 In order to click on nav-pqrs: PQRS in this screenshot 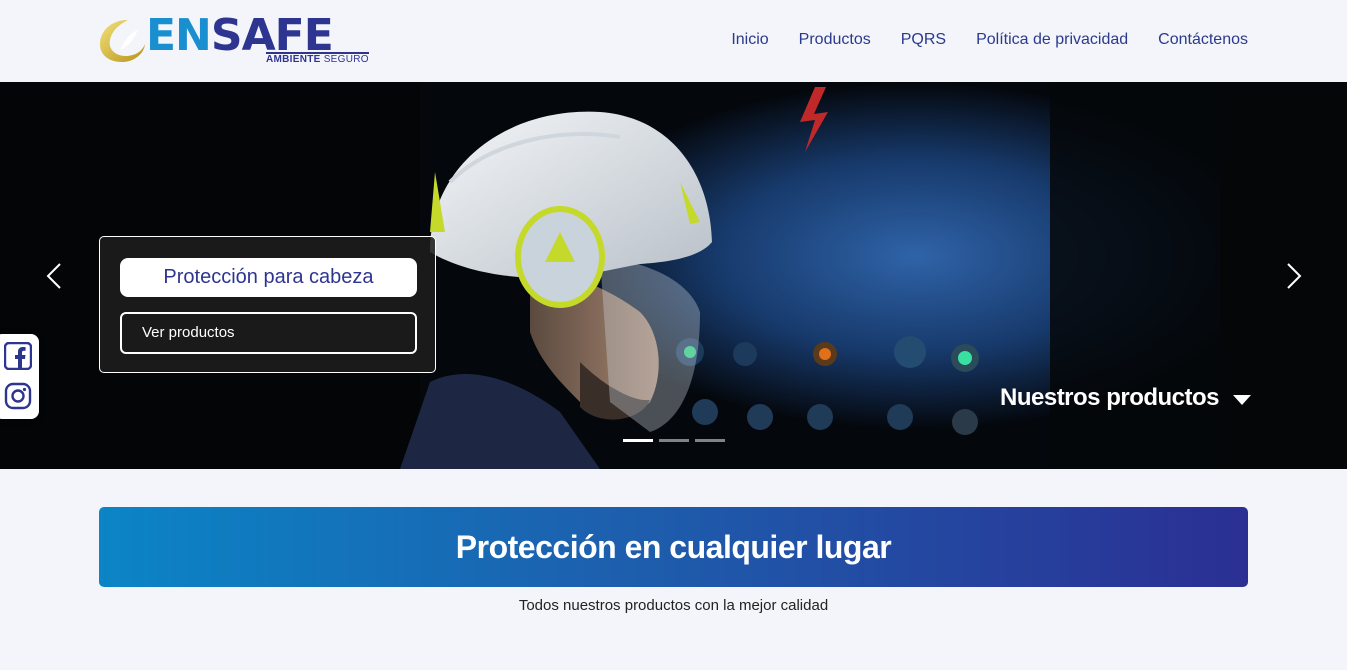, I will do `click(923, 40)`.